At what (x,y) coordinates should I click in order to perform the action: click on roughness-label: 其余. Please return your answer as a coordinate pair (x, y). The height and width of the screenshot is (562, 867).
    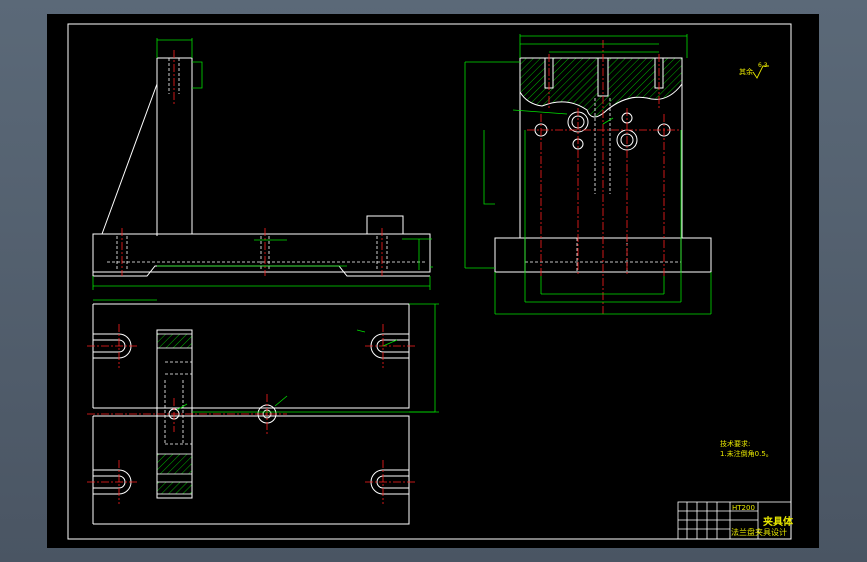
    Looking at the image, I should click on (746, 72).